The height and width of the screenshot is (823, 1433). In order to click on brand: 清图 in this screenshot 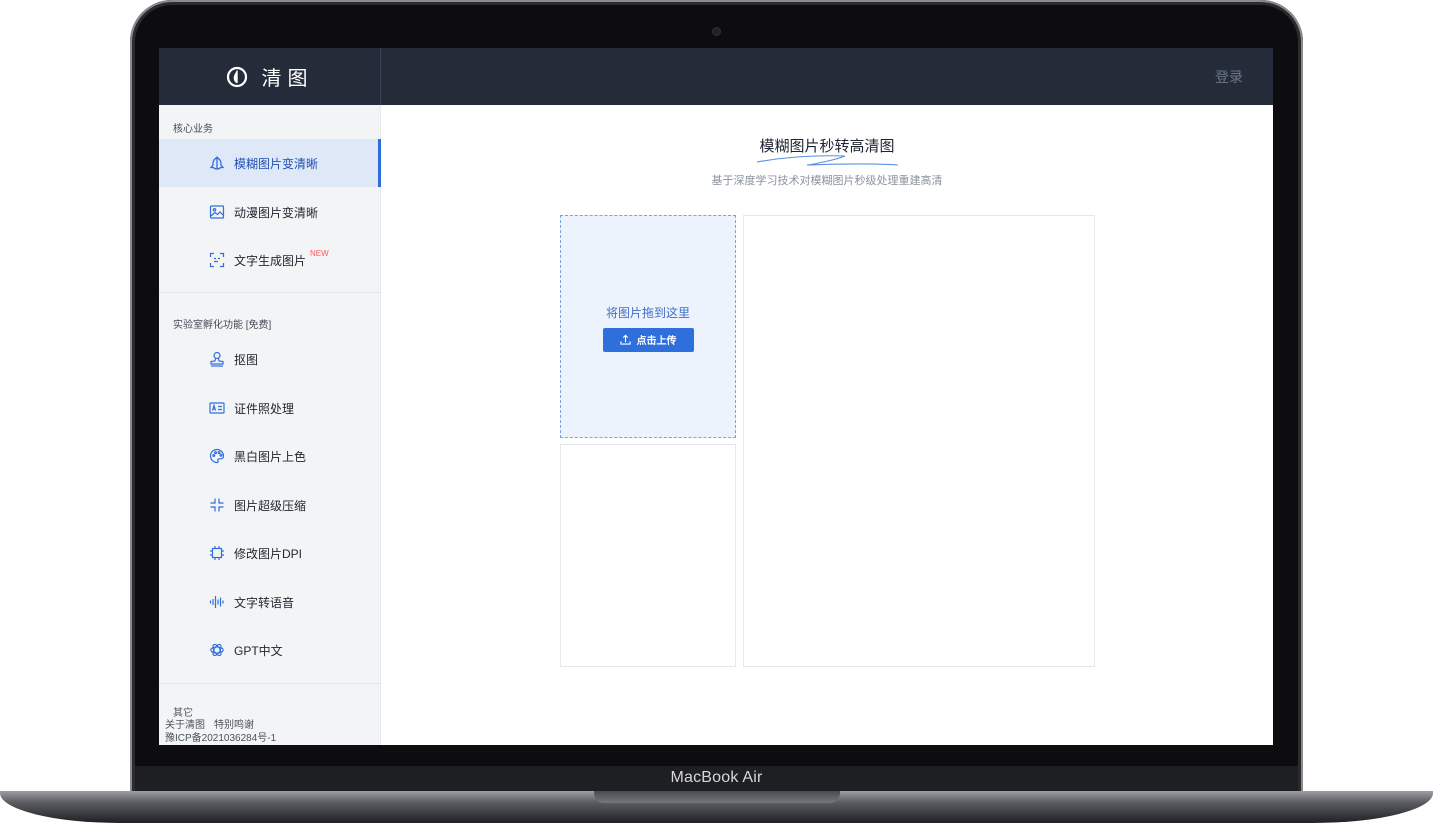, I will do `click(270, 76)`.